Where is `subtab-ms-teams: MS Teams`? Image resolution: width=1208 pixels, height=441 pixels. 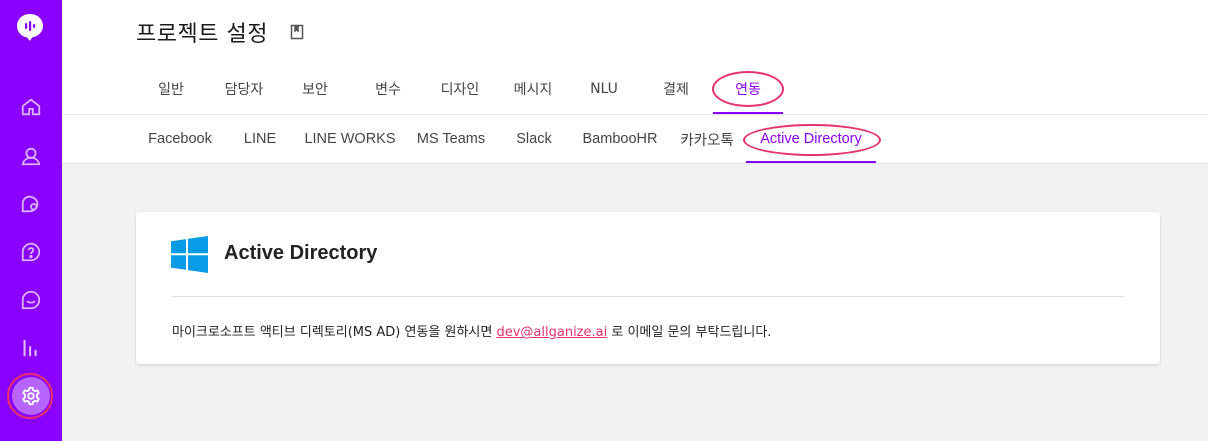 subtab-ms-teams: MS Teams is located at coordinates (451, 139).